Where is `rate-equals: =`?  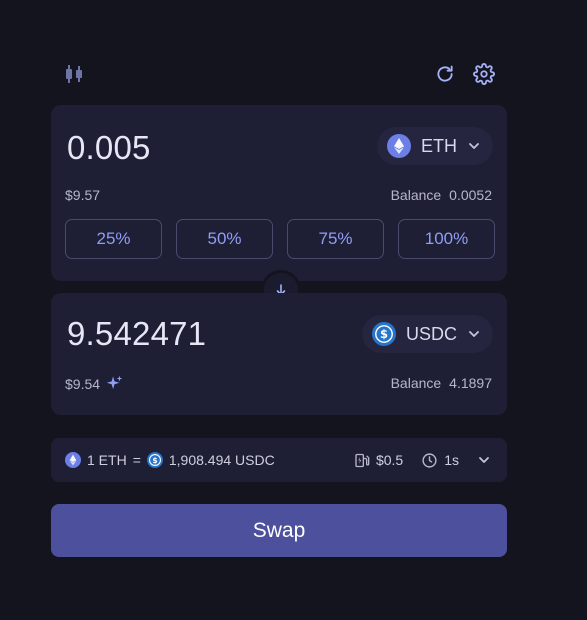 rate-equals: = is located at coordinates (136, 460).